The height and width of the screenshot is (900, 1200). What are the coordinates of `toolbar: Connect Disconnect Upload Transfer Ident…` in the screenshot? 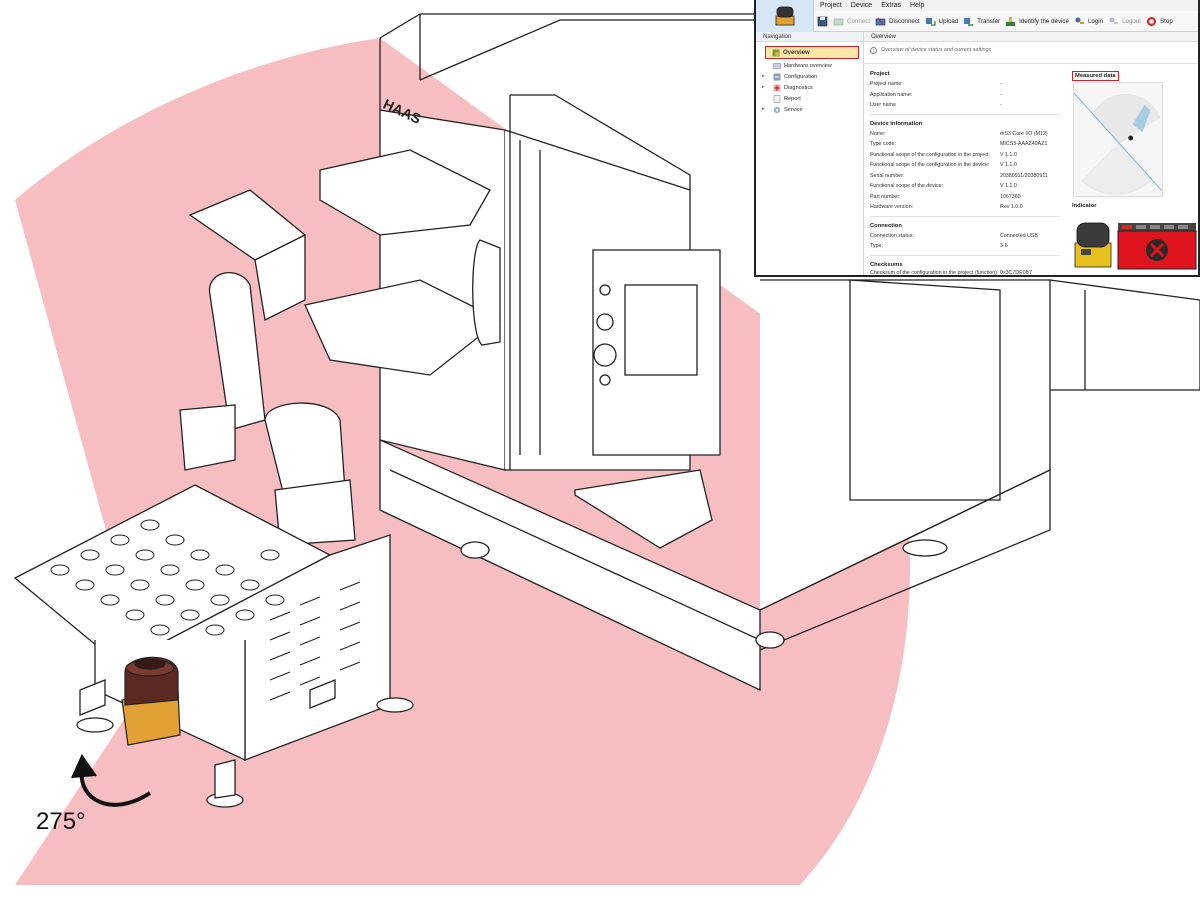 It's located at (1006, 21).